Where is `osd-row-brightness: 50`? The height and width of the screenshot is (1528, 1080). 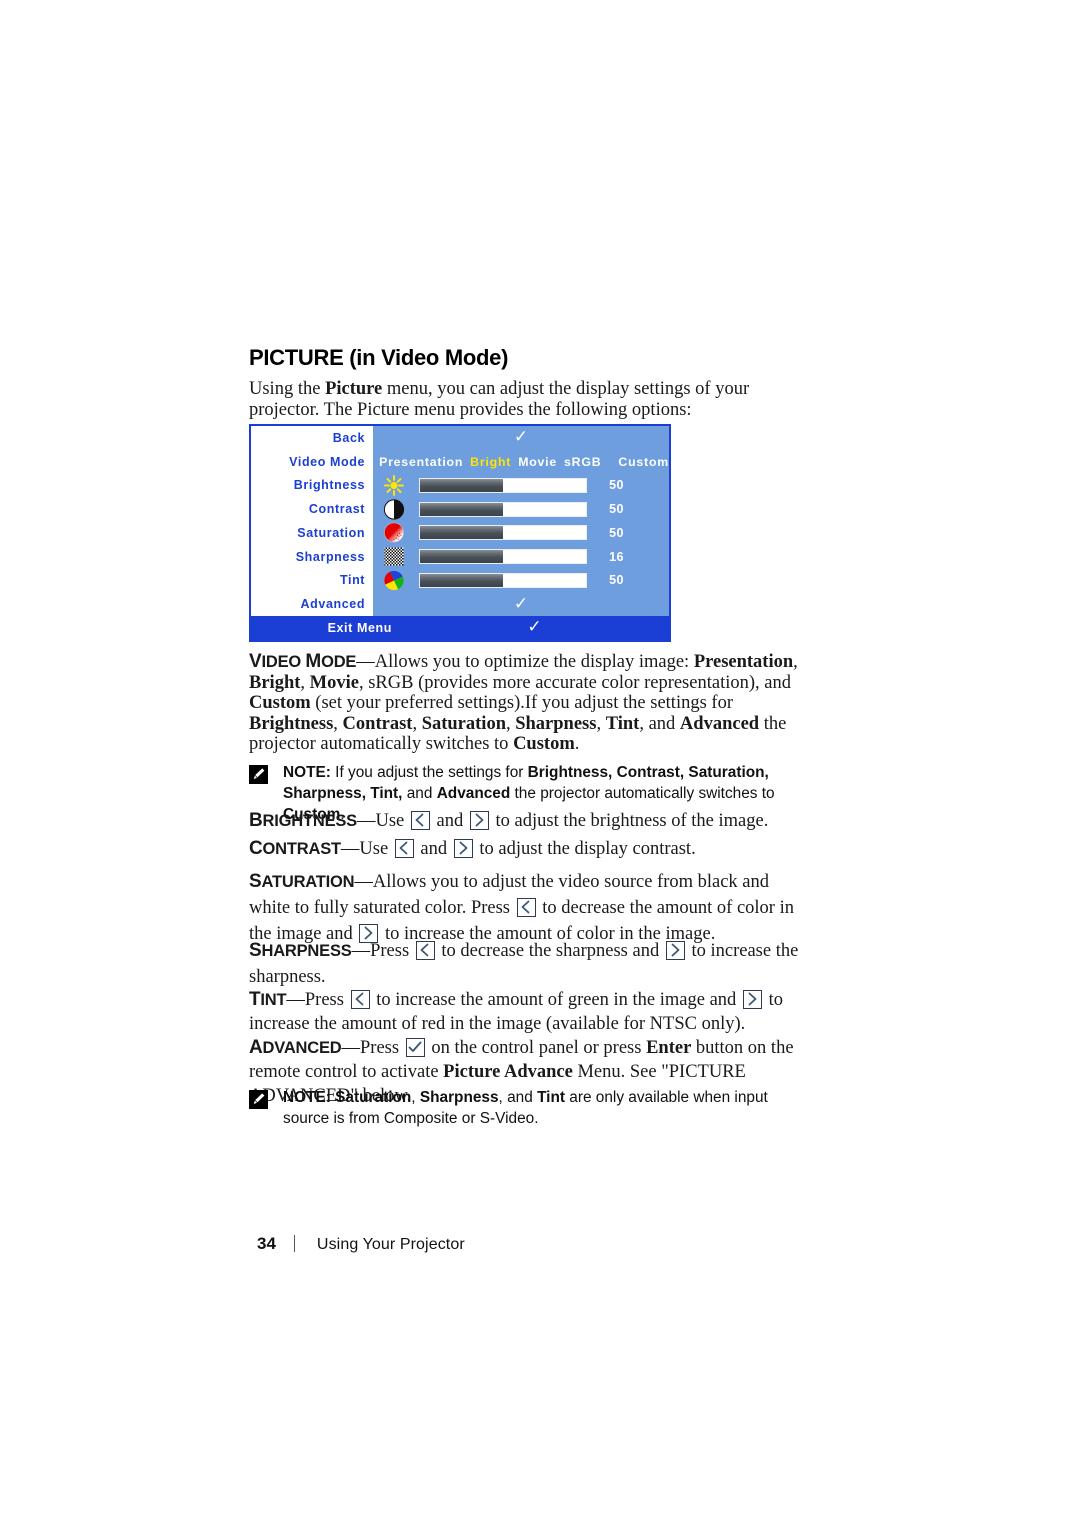
osd-row-brightness: 50 is located at coordinates (521, 486).